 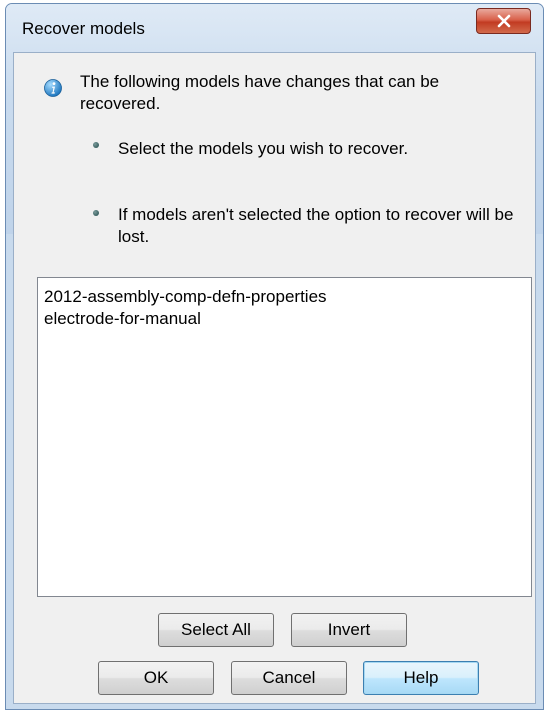 What do you see at coordinates (156, 678) in the screenshot?
I see `ok-button: OK` at bounding box center [156, 678].